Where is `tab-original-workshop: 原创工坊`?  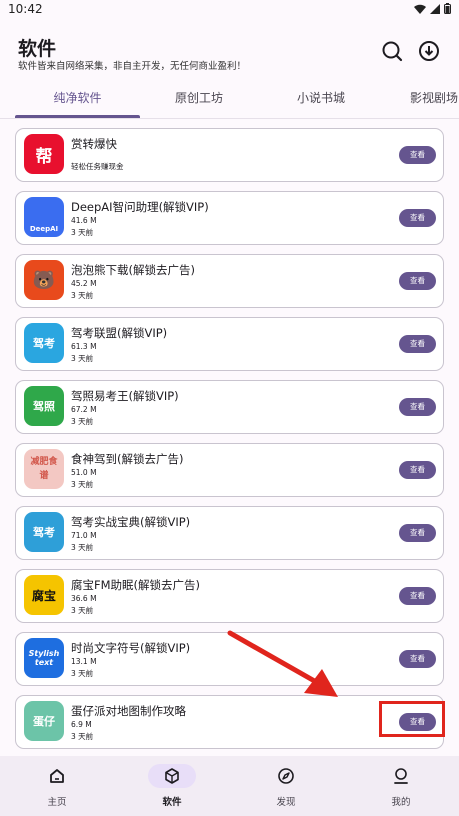
tab-original-workshop: 原创工坊 is located at coordinates (199, 101).